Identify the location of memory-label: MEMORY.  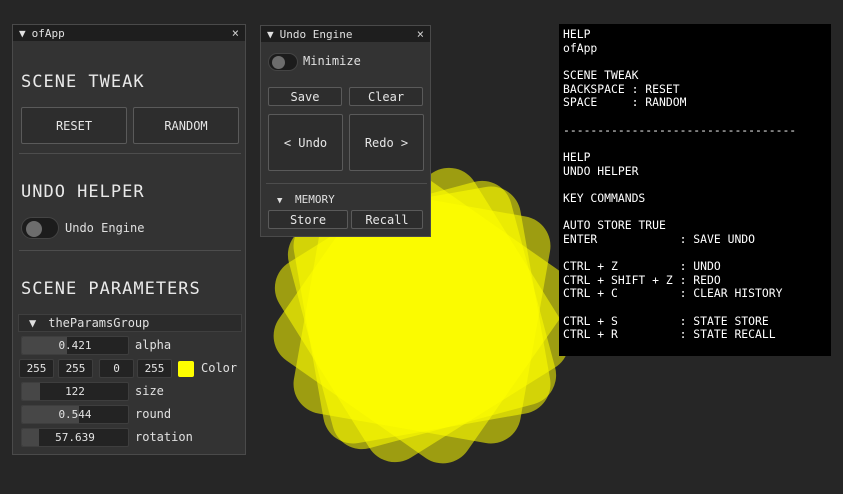
(315, 199).